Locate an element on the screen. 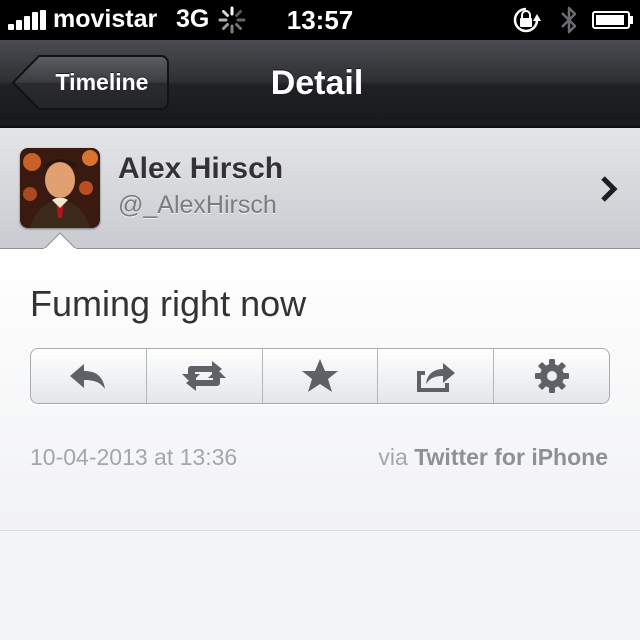 Image resolution: width=640 pixels, height=640 pixels. user-handle: @_AlexHirsch is located at coordinates (197, 205).